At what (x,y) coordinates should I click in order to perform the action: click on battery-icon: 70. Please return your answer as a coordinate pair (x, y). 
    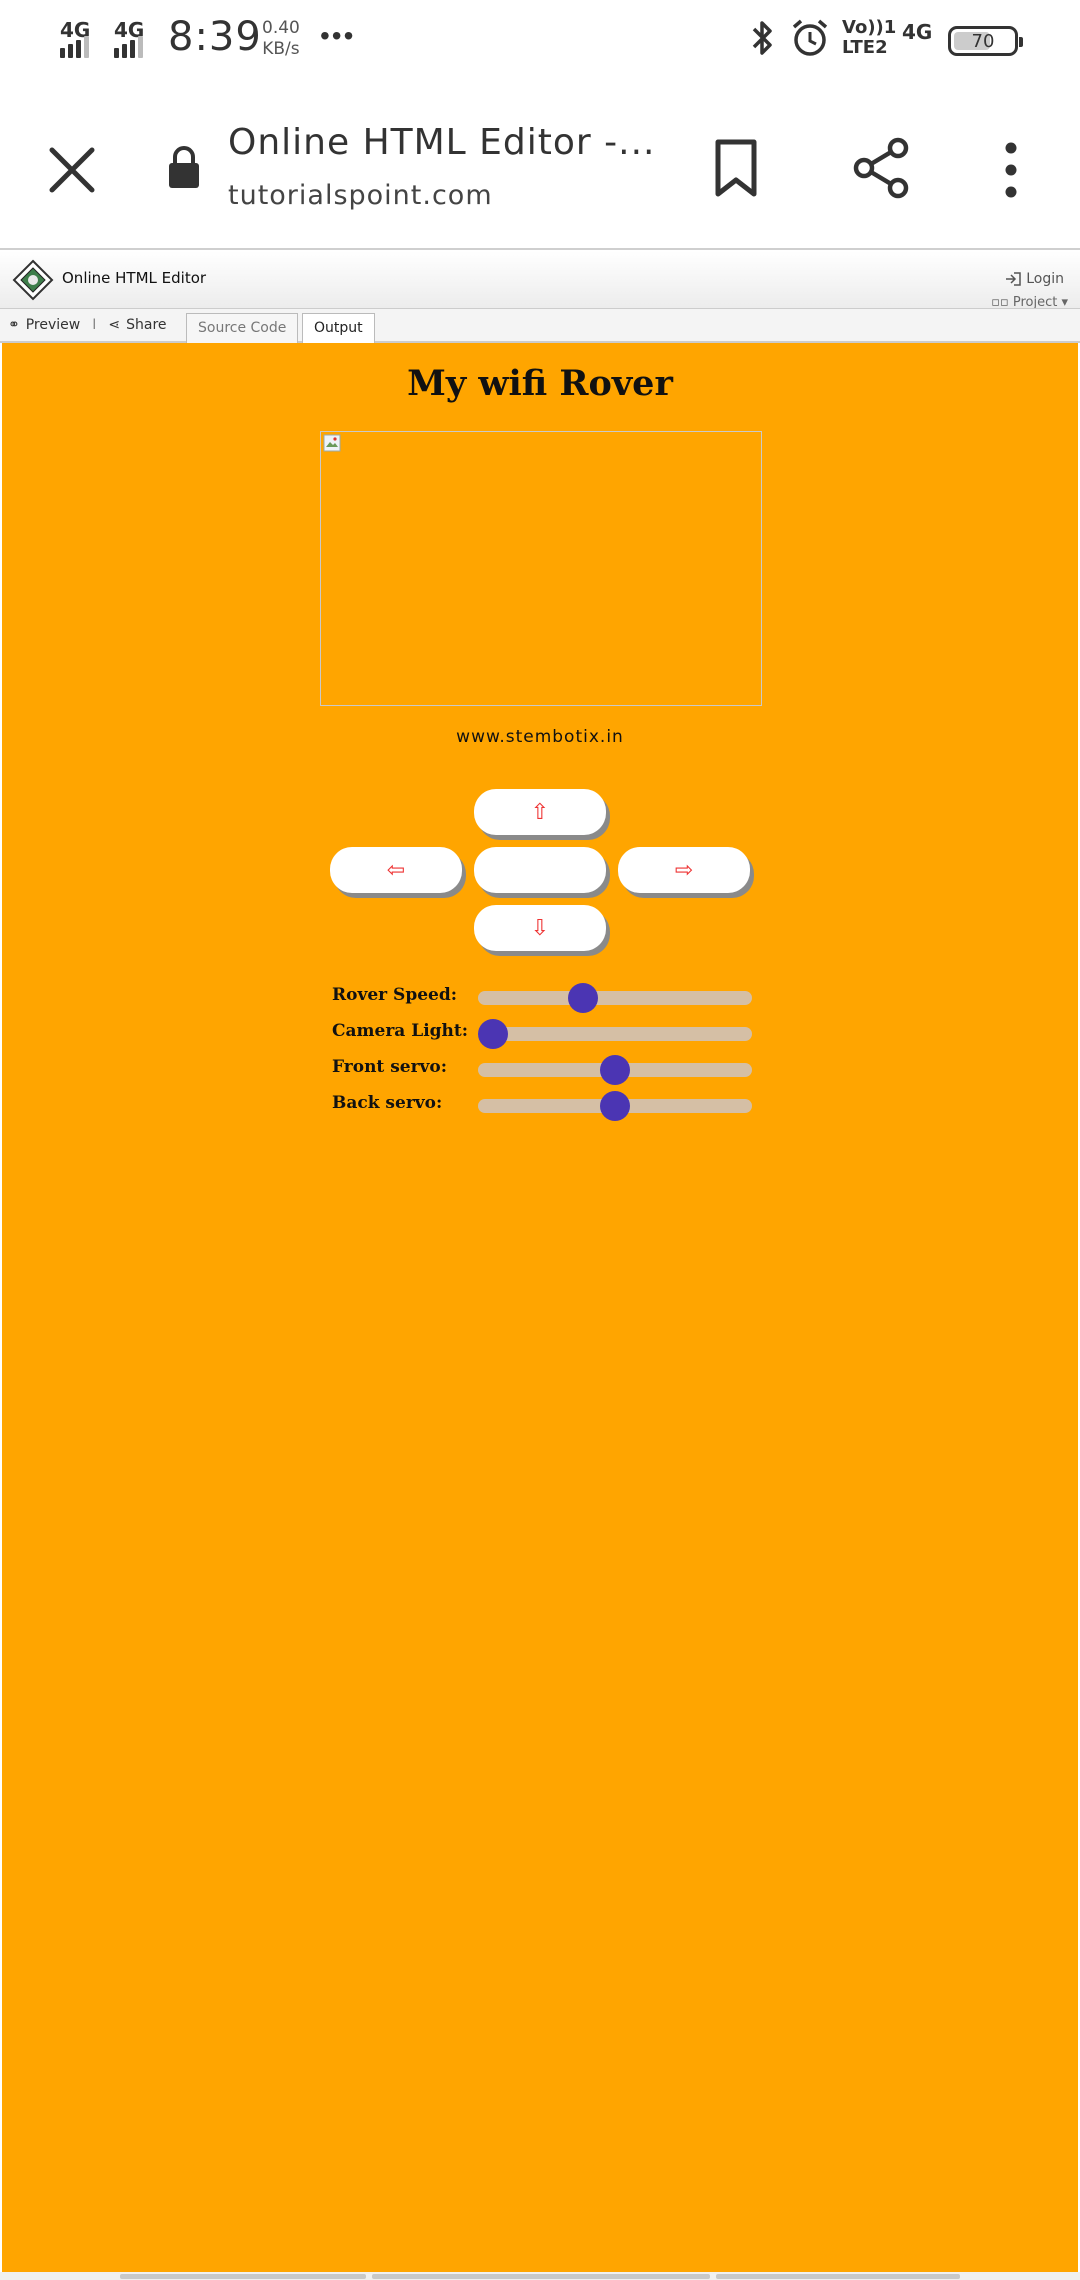
    Looking at the image, I should click on (985, 41).